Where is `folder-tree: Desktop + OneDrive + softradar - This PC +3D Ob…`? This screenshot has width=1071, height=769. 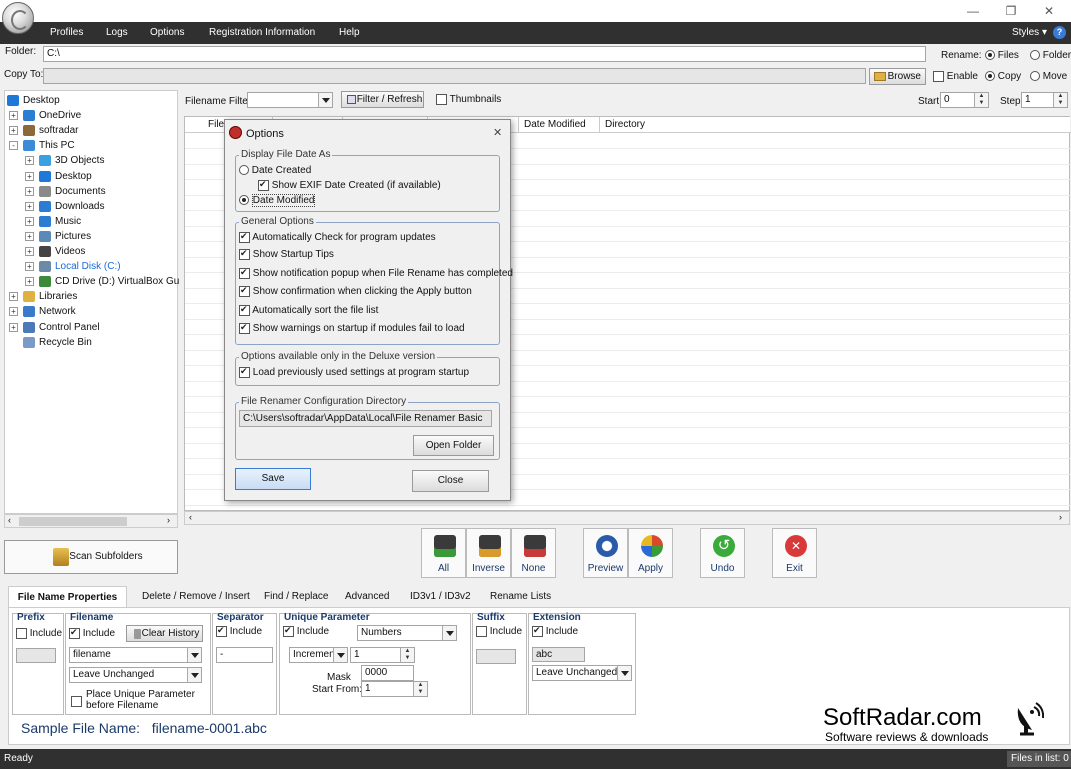
folder-tree: Desktop + OneDrive + softradar - This PC +3D Ob… is located at coordinates (91, 302).